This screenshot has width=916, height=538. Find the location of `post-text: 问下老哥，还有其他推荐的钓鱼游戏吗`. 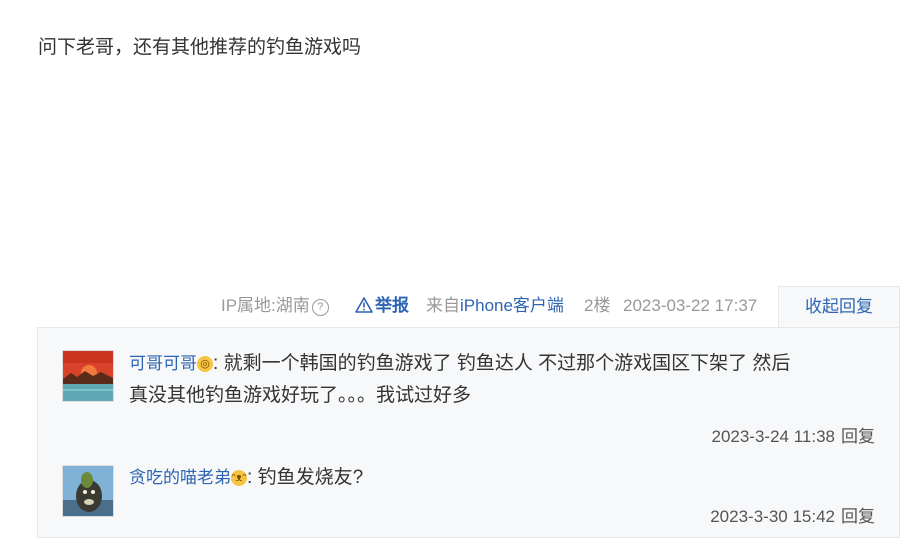

post-text: 问下老哥，还有其他推荐的钓鱼游戏吗 is located at coordinates (200, 47).